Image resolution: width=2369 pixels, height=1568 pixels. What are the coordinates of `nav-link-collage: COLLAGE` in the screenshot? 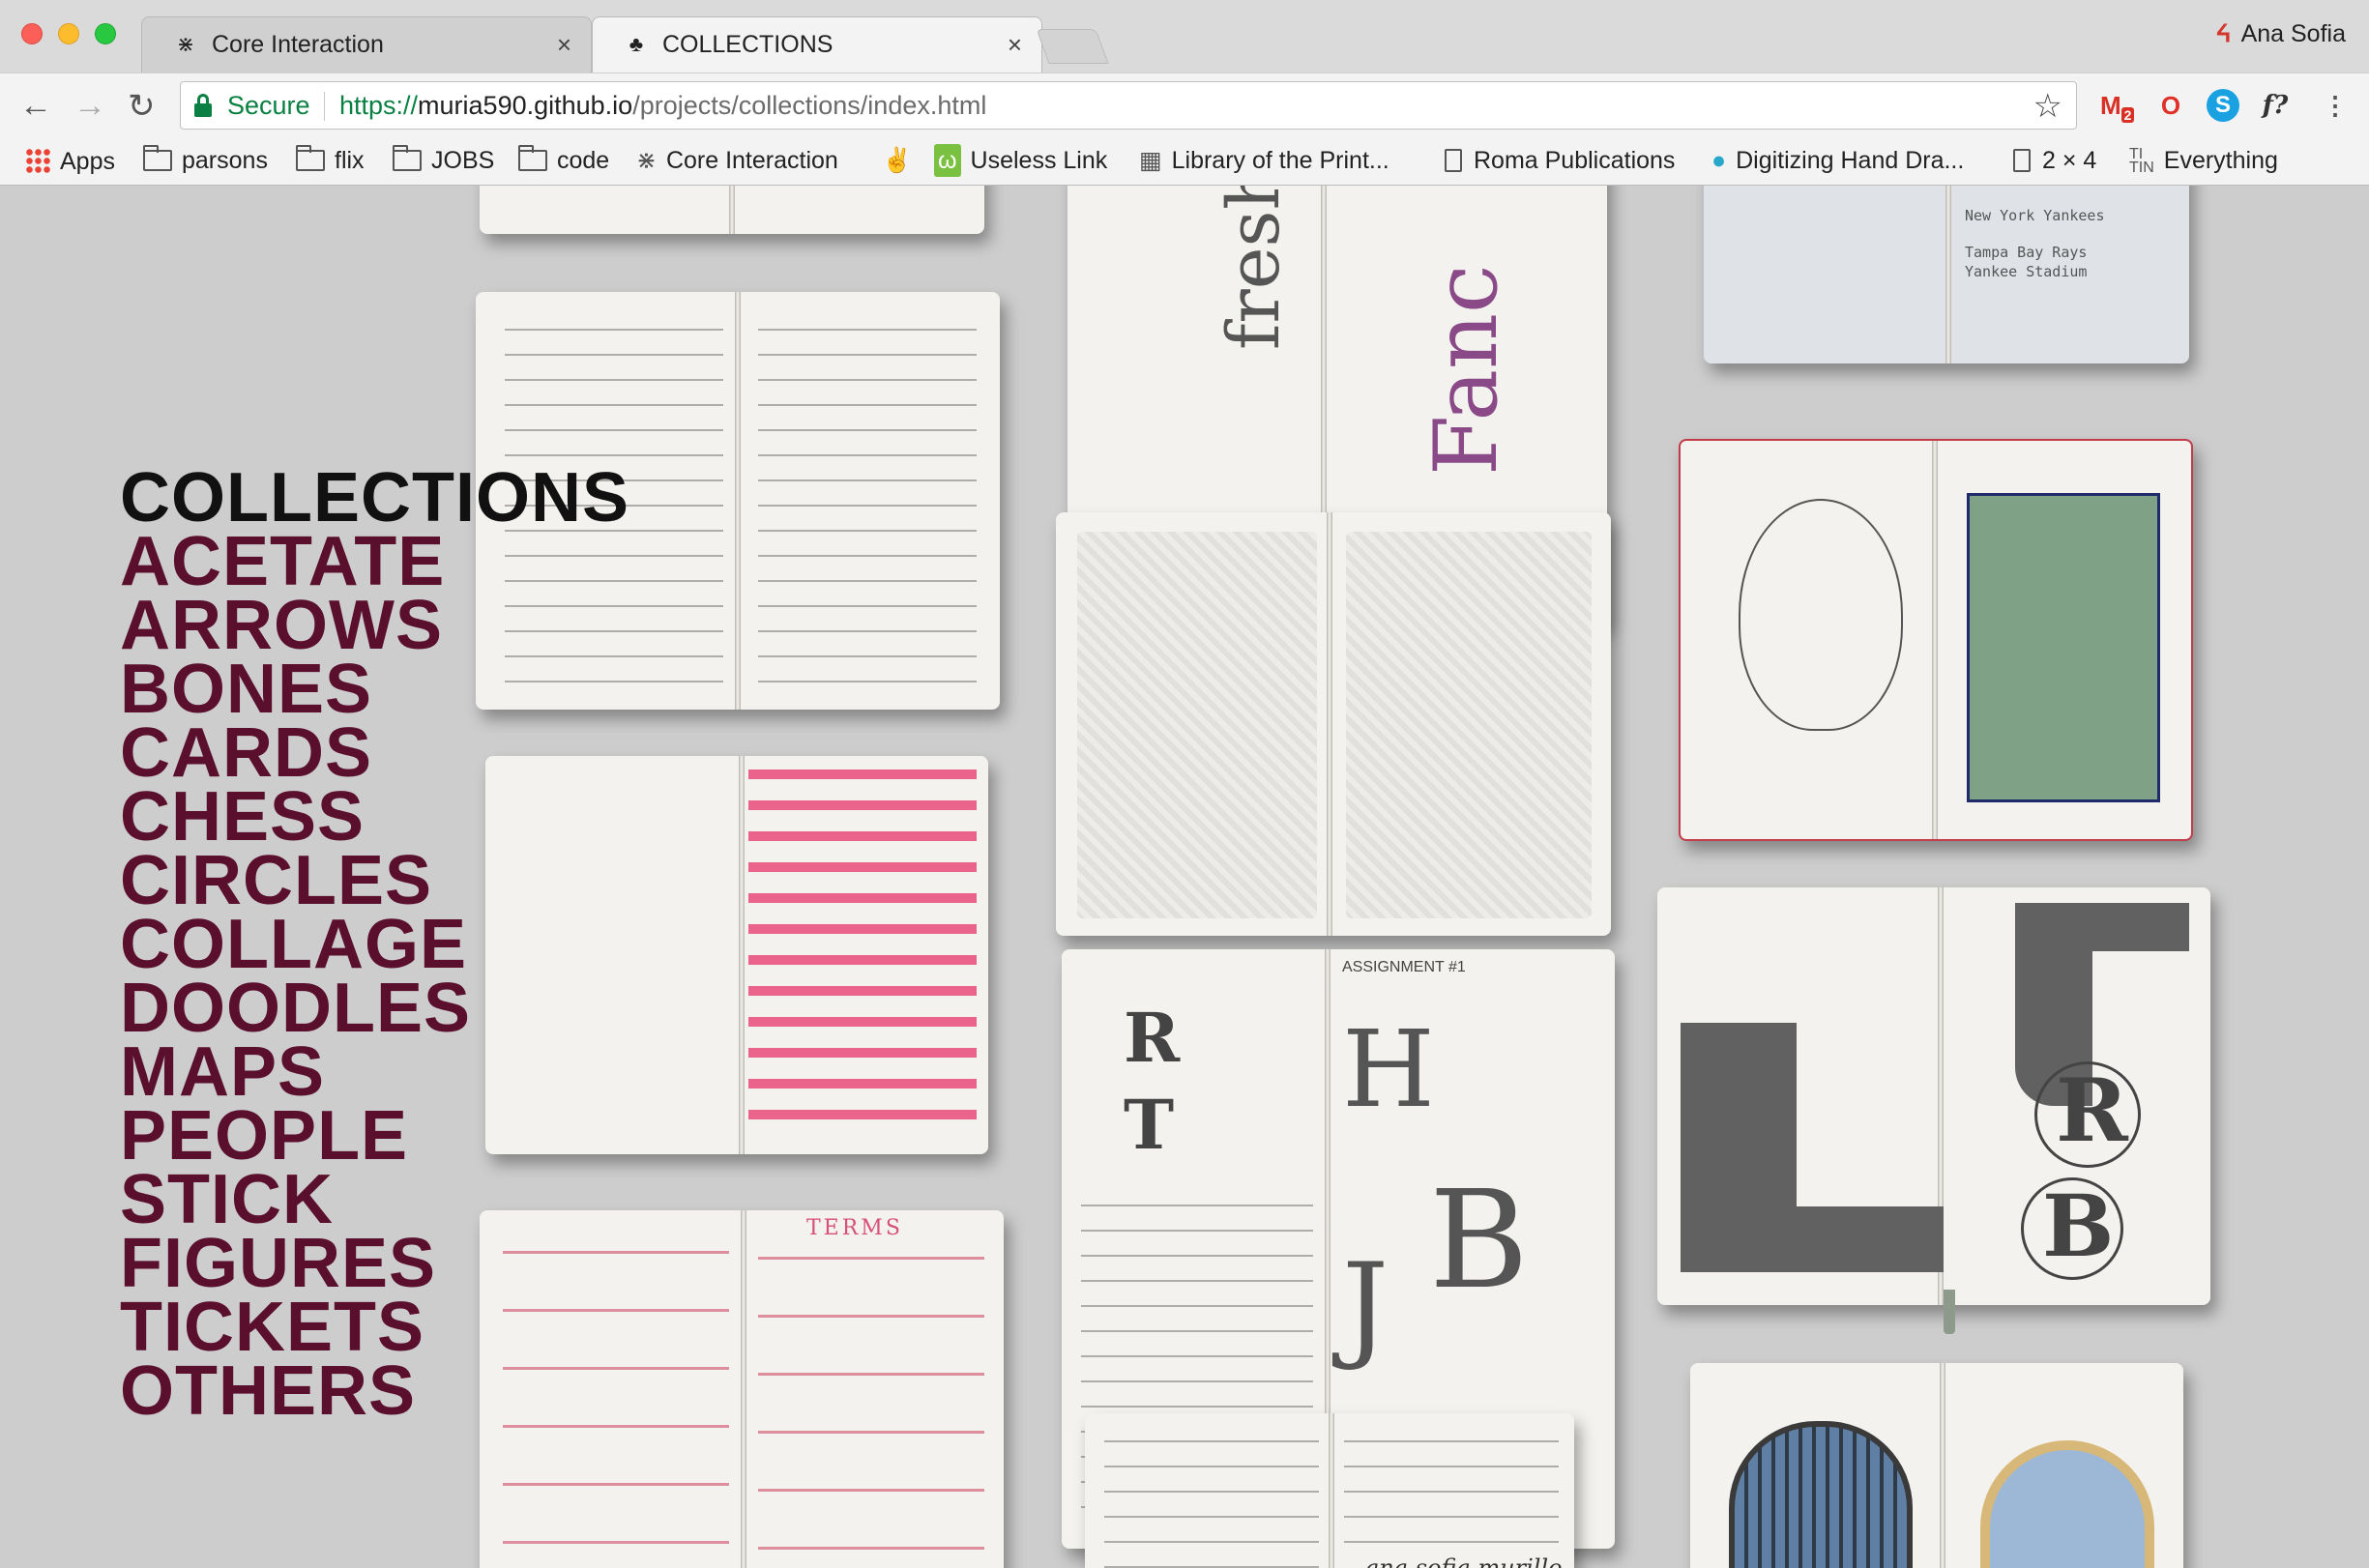 It's located at (295, 944).